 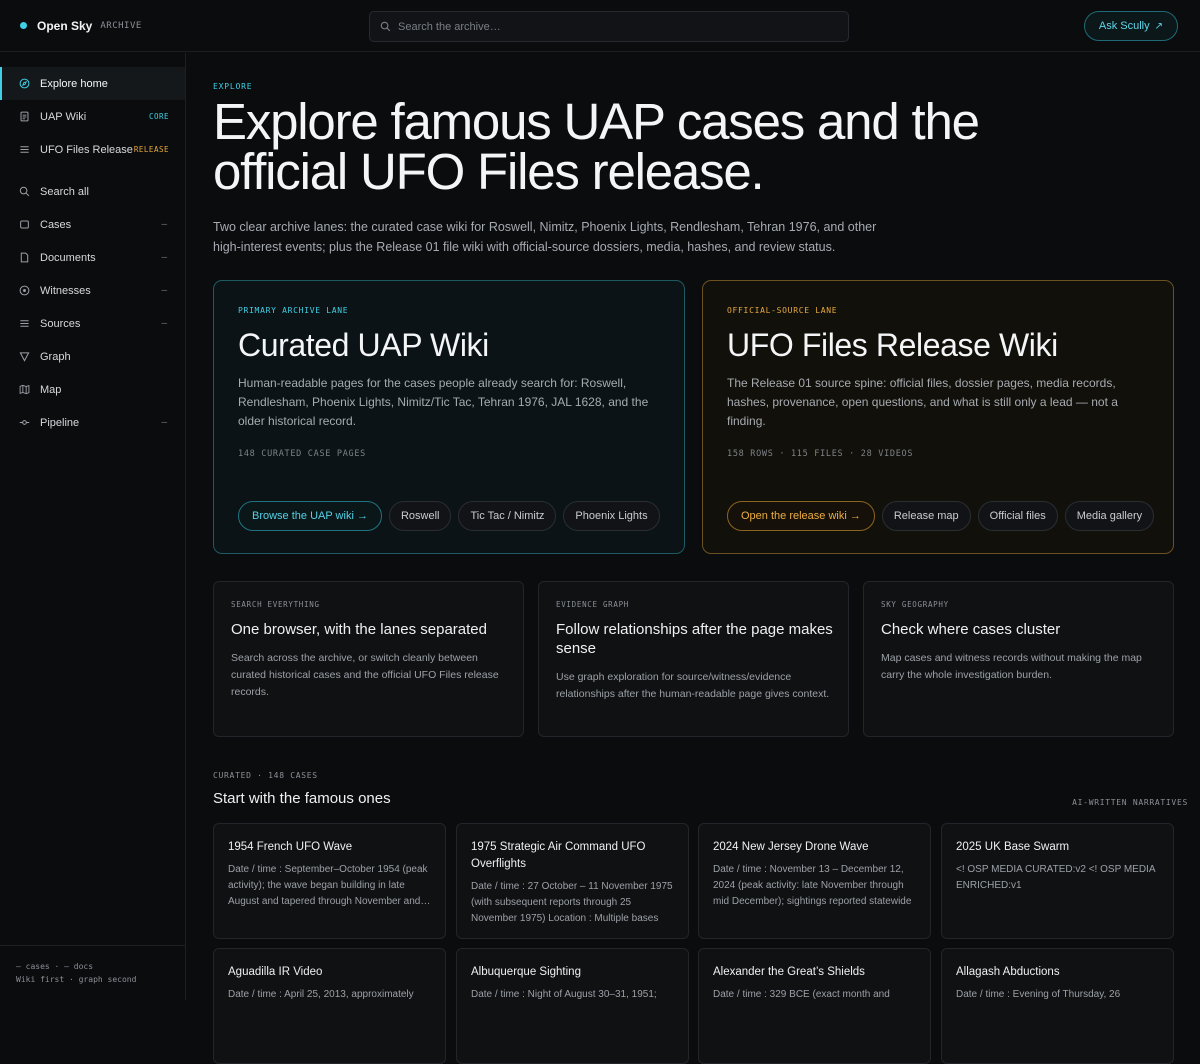 What do you see at coordinates (93, 26) in the screenshot?
I see `brand: Open Sky ARCHIVE` at bounding box center [93, 26].